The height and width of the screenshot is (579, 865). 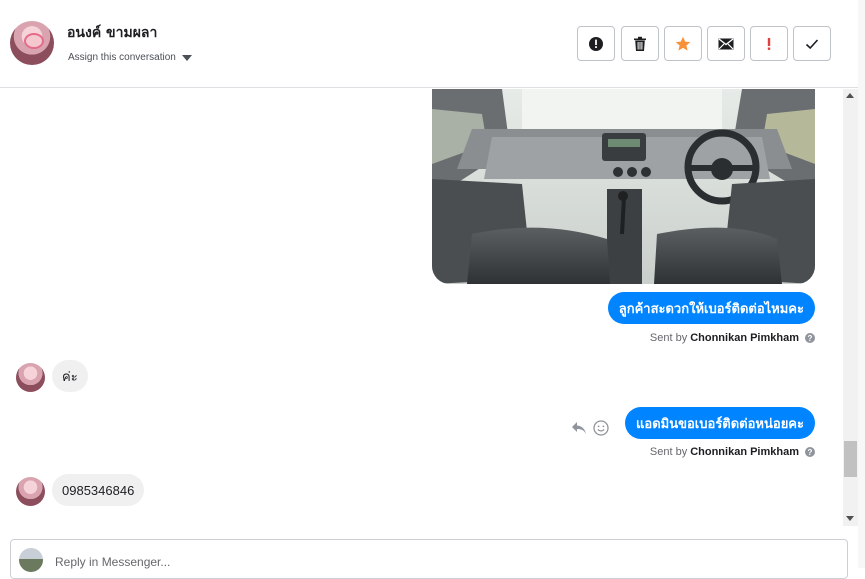 I want to click on message-text: แอดมินขอเบอร์ติดต่อหน่อยคะ, so click(x=720, y=424).